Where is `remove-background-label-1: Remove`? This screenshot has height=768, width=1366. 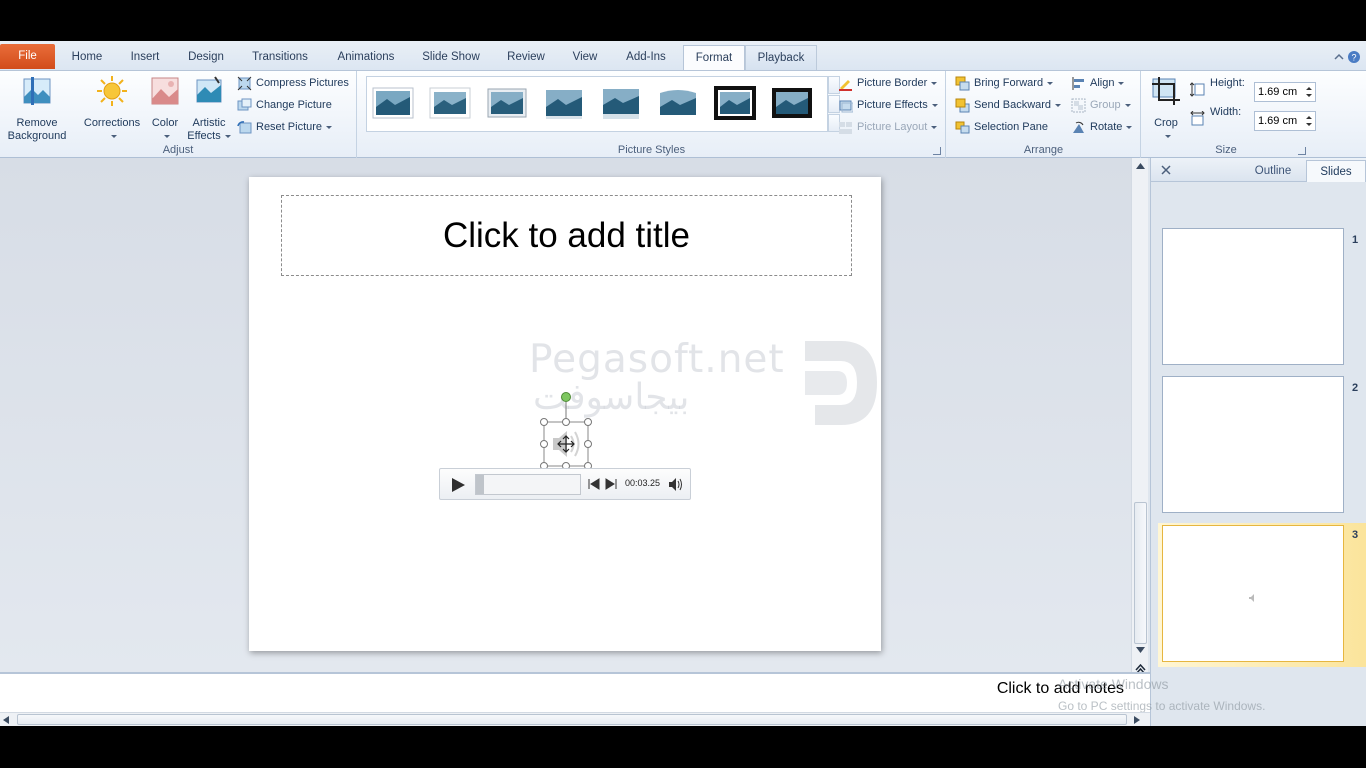 remove-background-label-1: Remove is located at coordinates (37, 123).